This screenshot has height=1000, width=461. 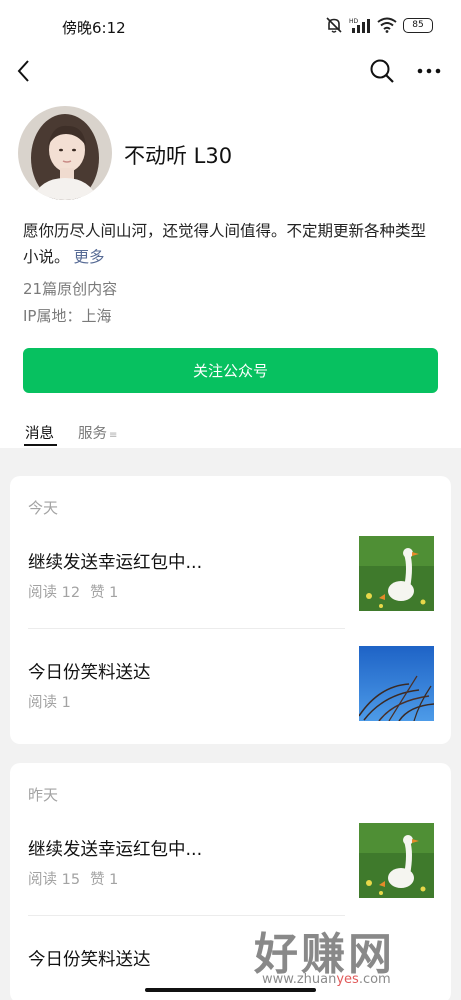 I want to click on mute-bell-icon, so click(x=334, y=25).